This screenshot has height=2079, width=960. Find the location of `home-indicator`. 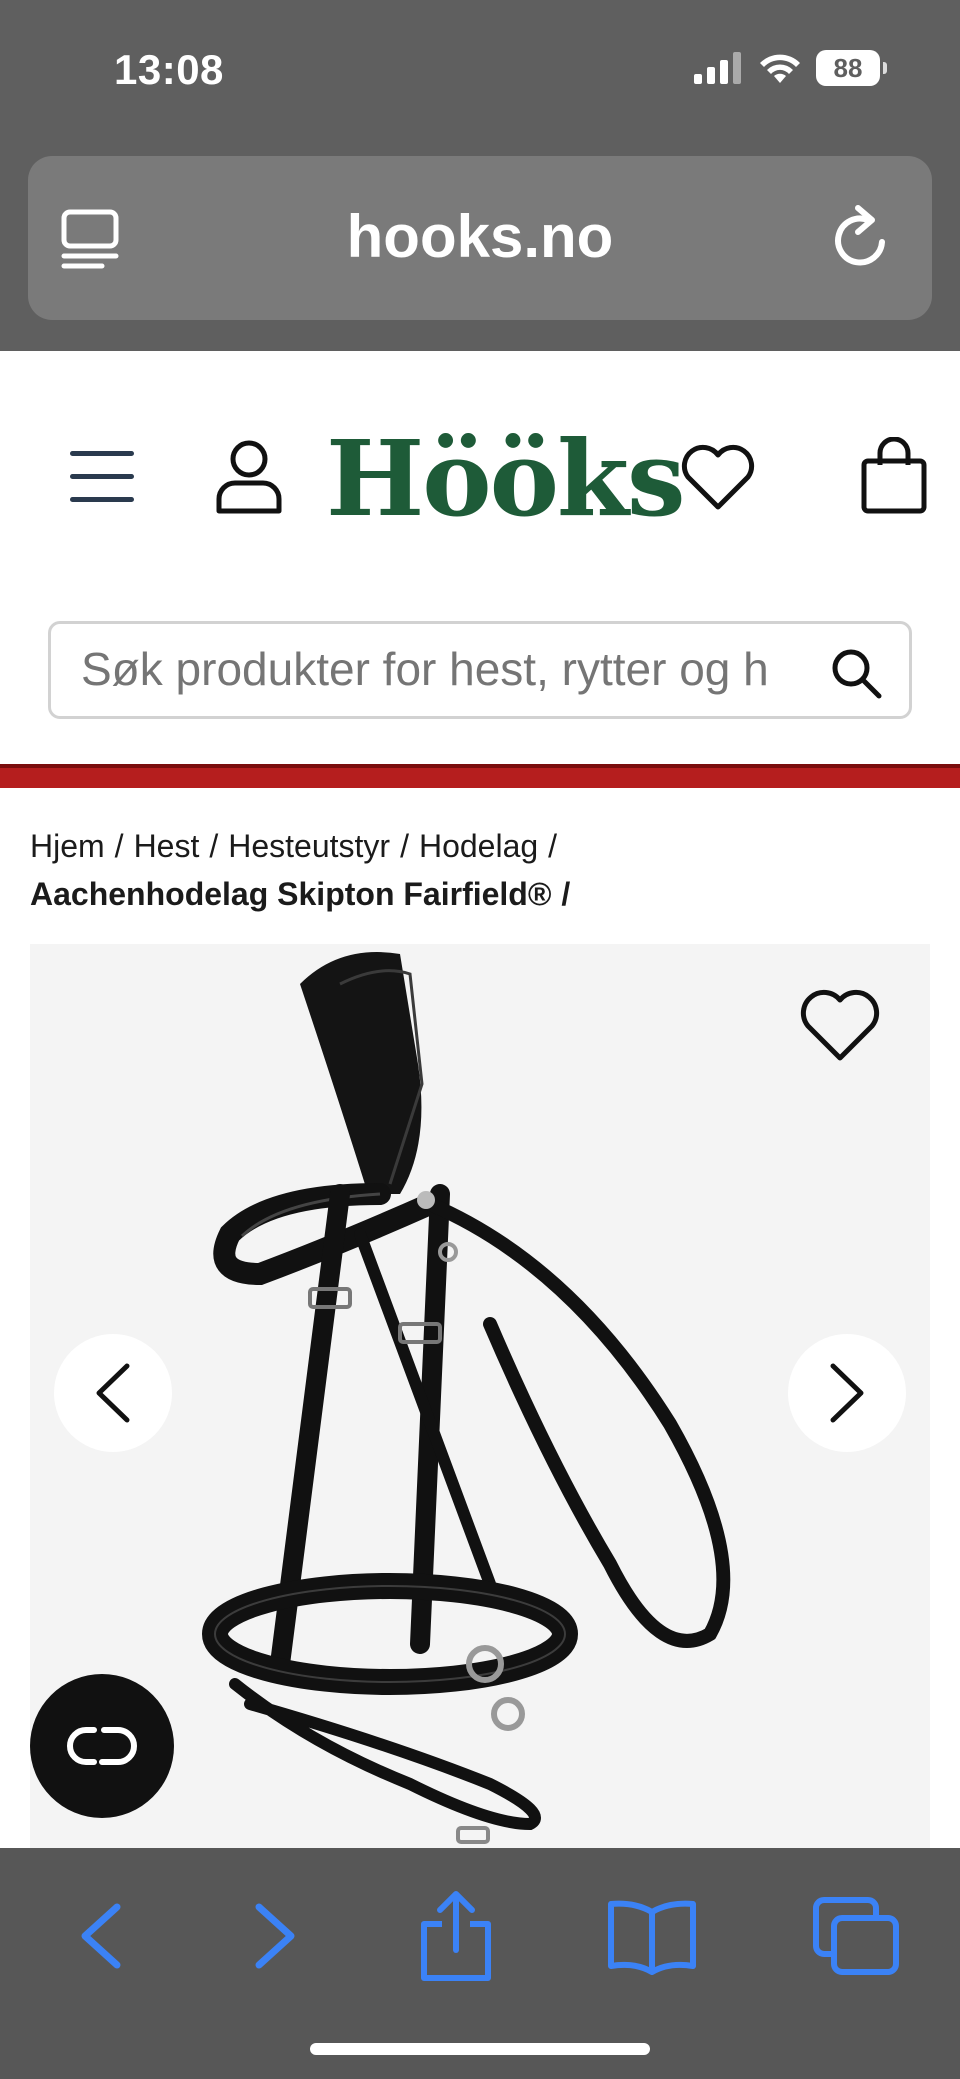

home-indicator is located at coordinates (480, 2049).